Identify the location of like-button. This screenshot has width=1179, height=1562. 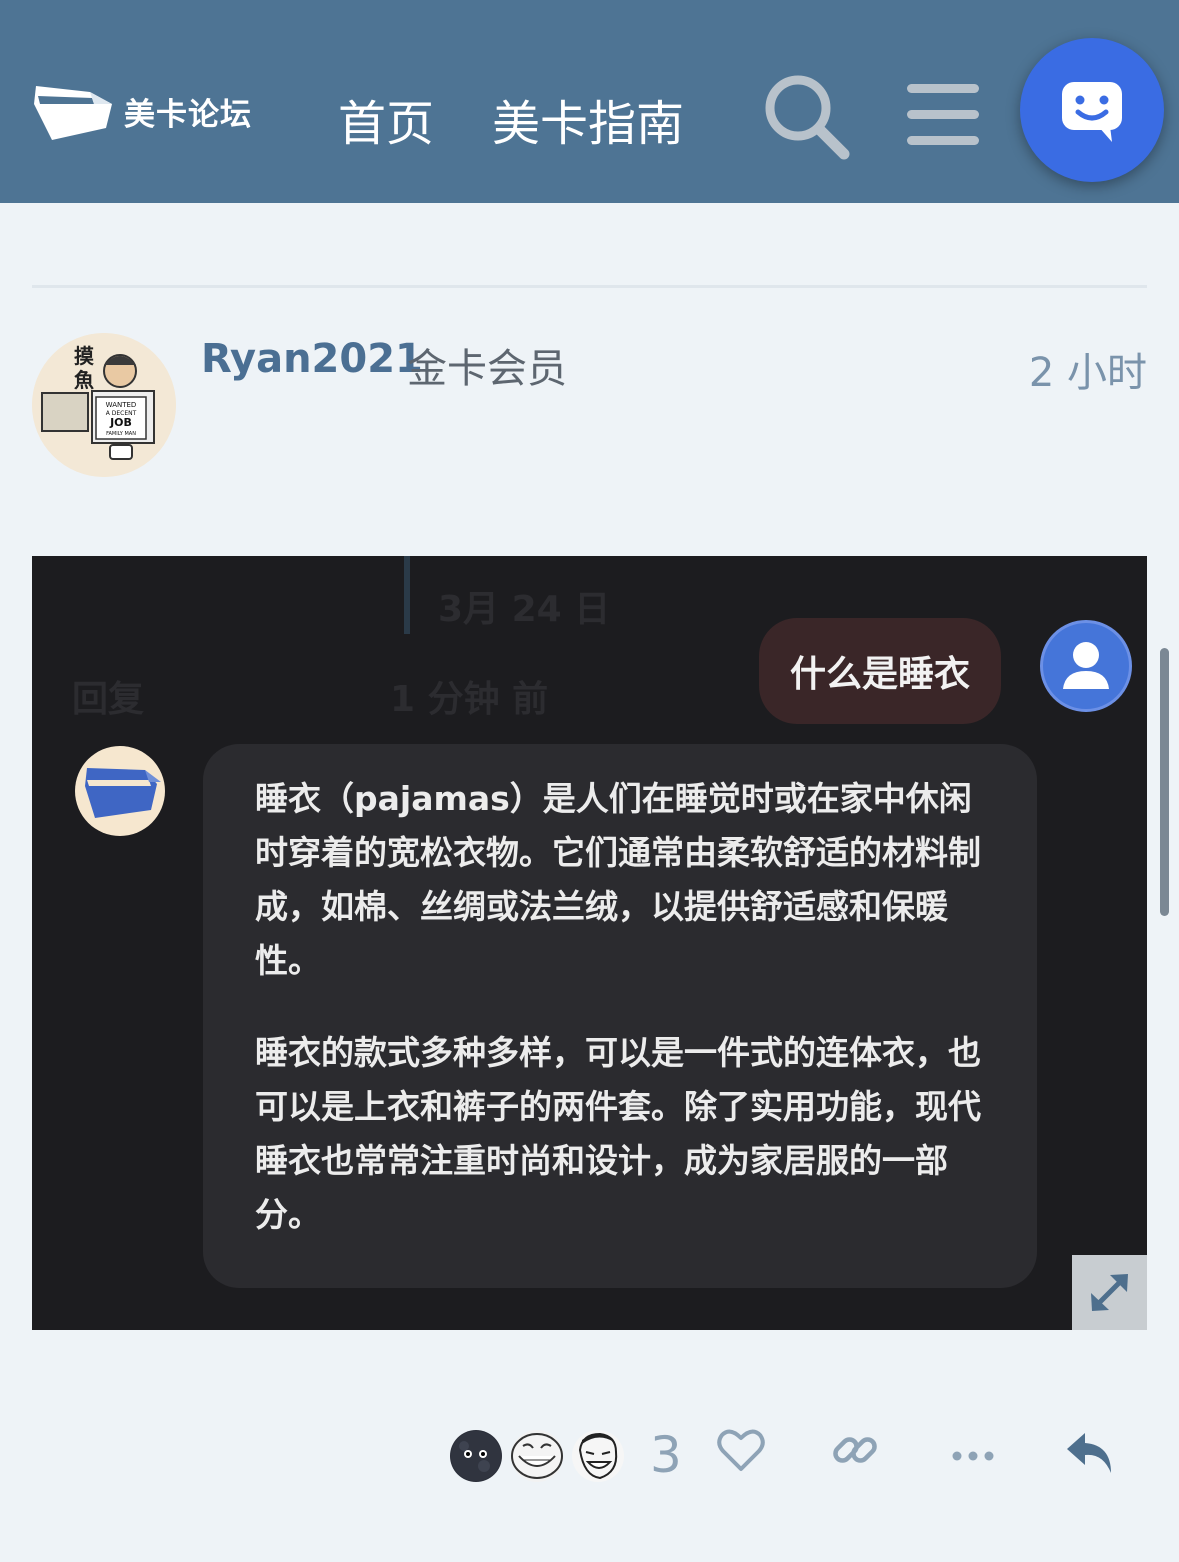
(741, 1452).